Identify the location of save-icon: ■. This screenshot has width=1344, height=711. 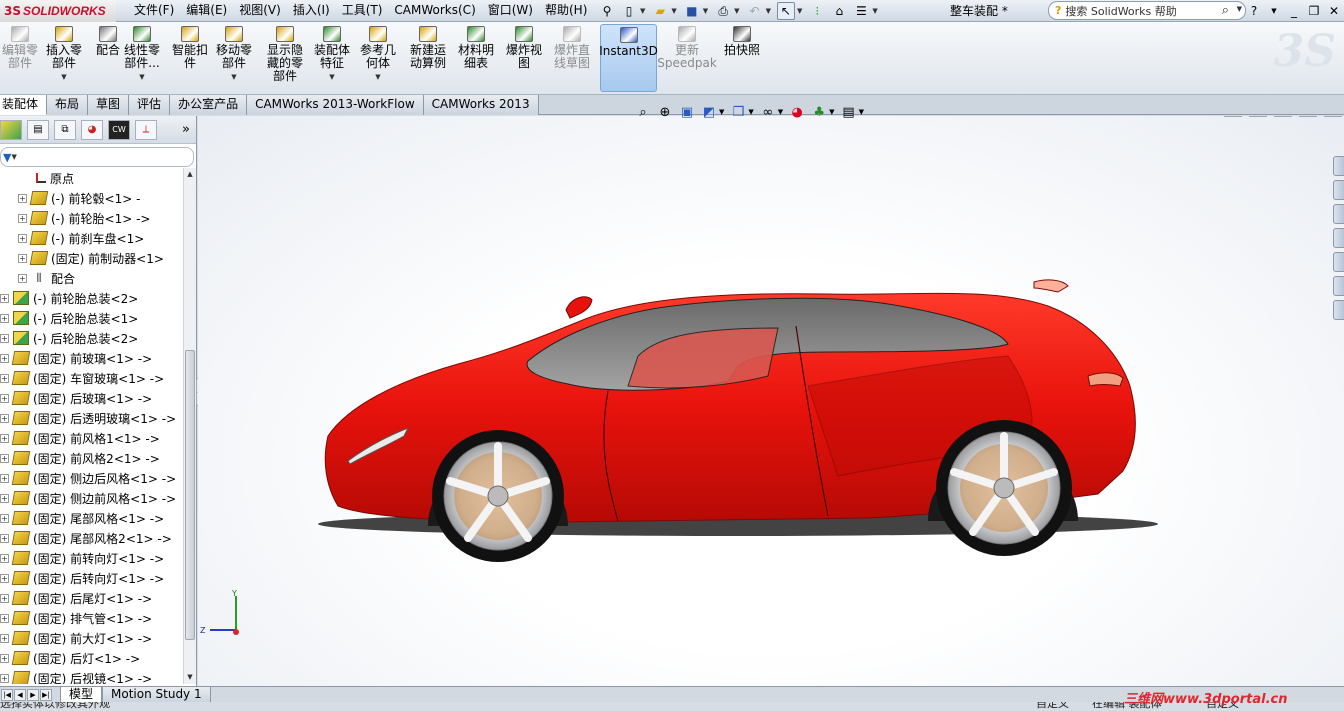
(692, 11).